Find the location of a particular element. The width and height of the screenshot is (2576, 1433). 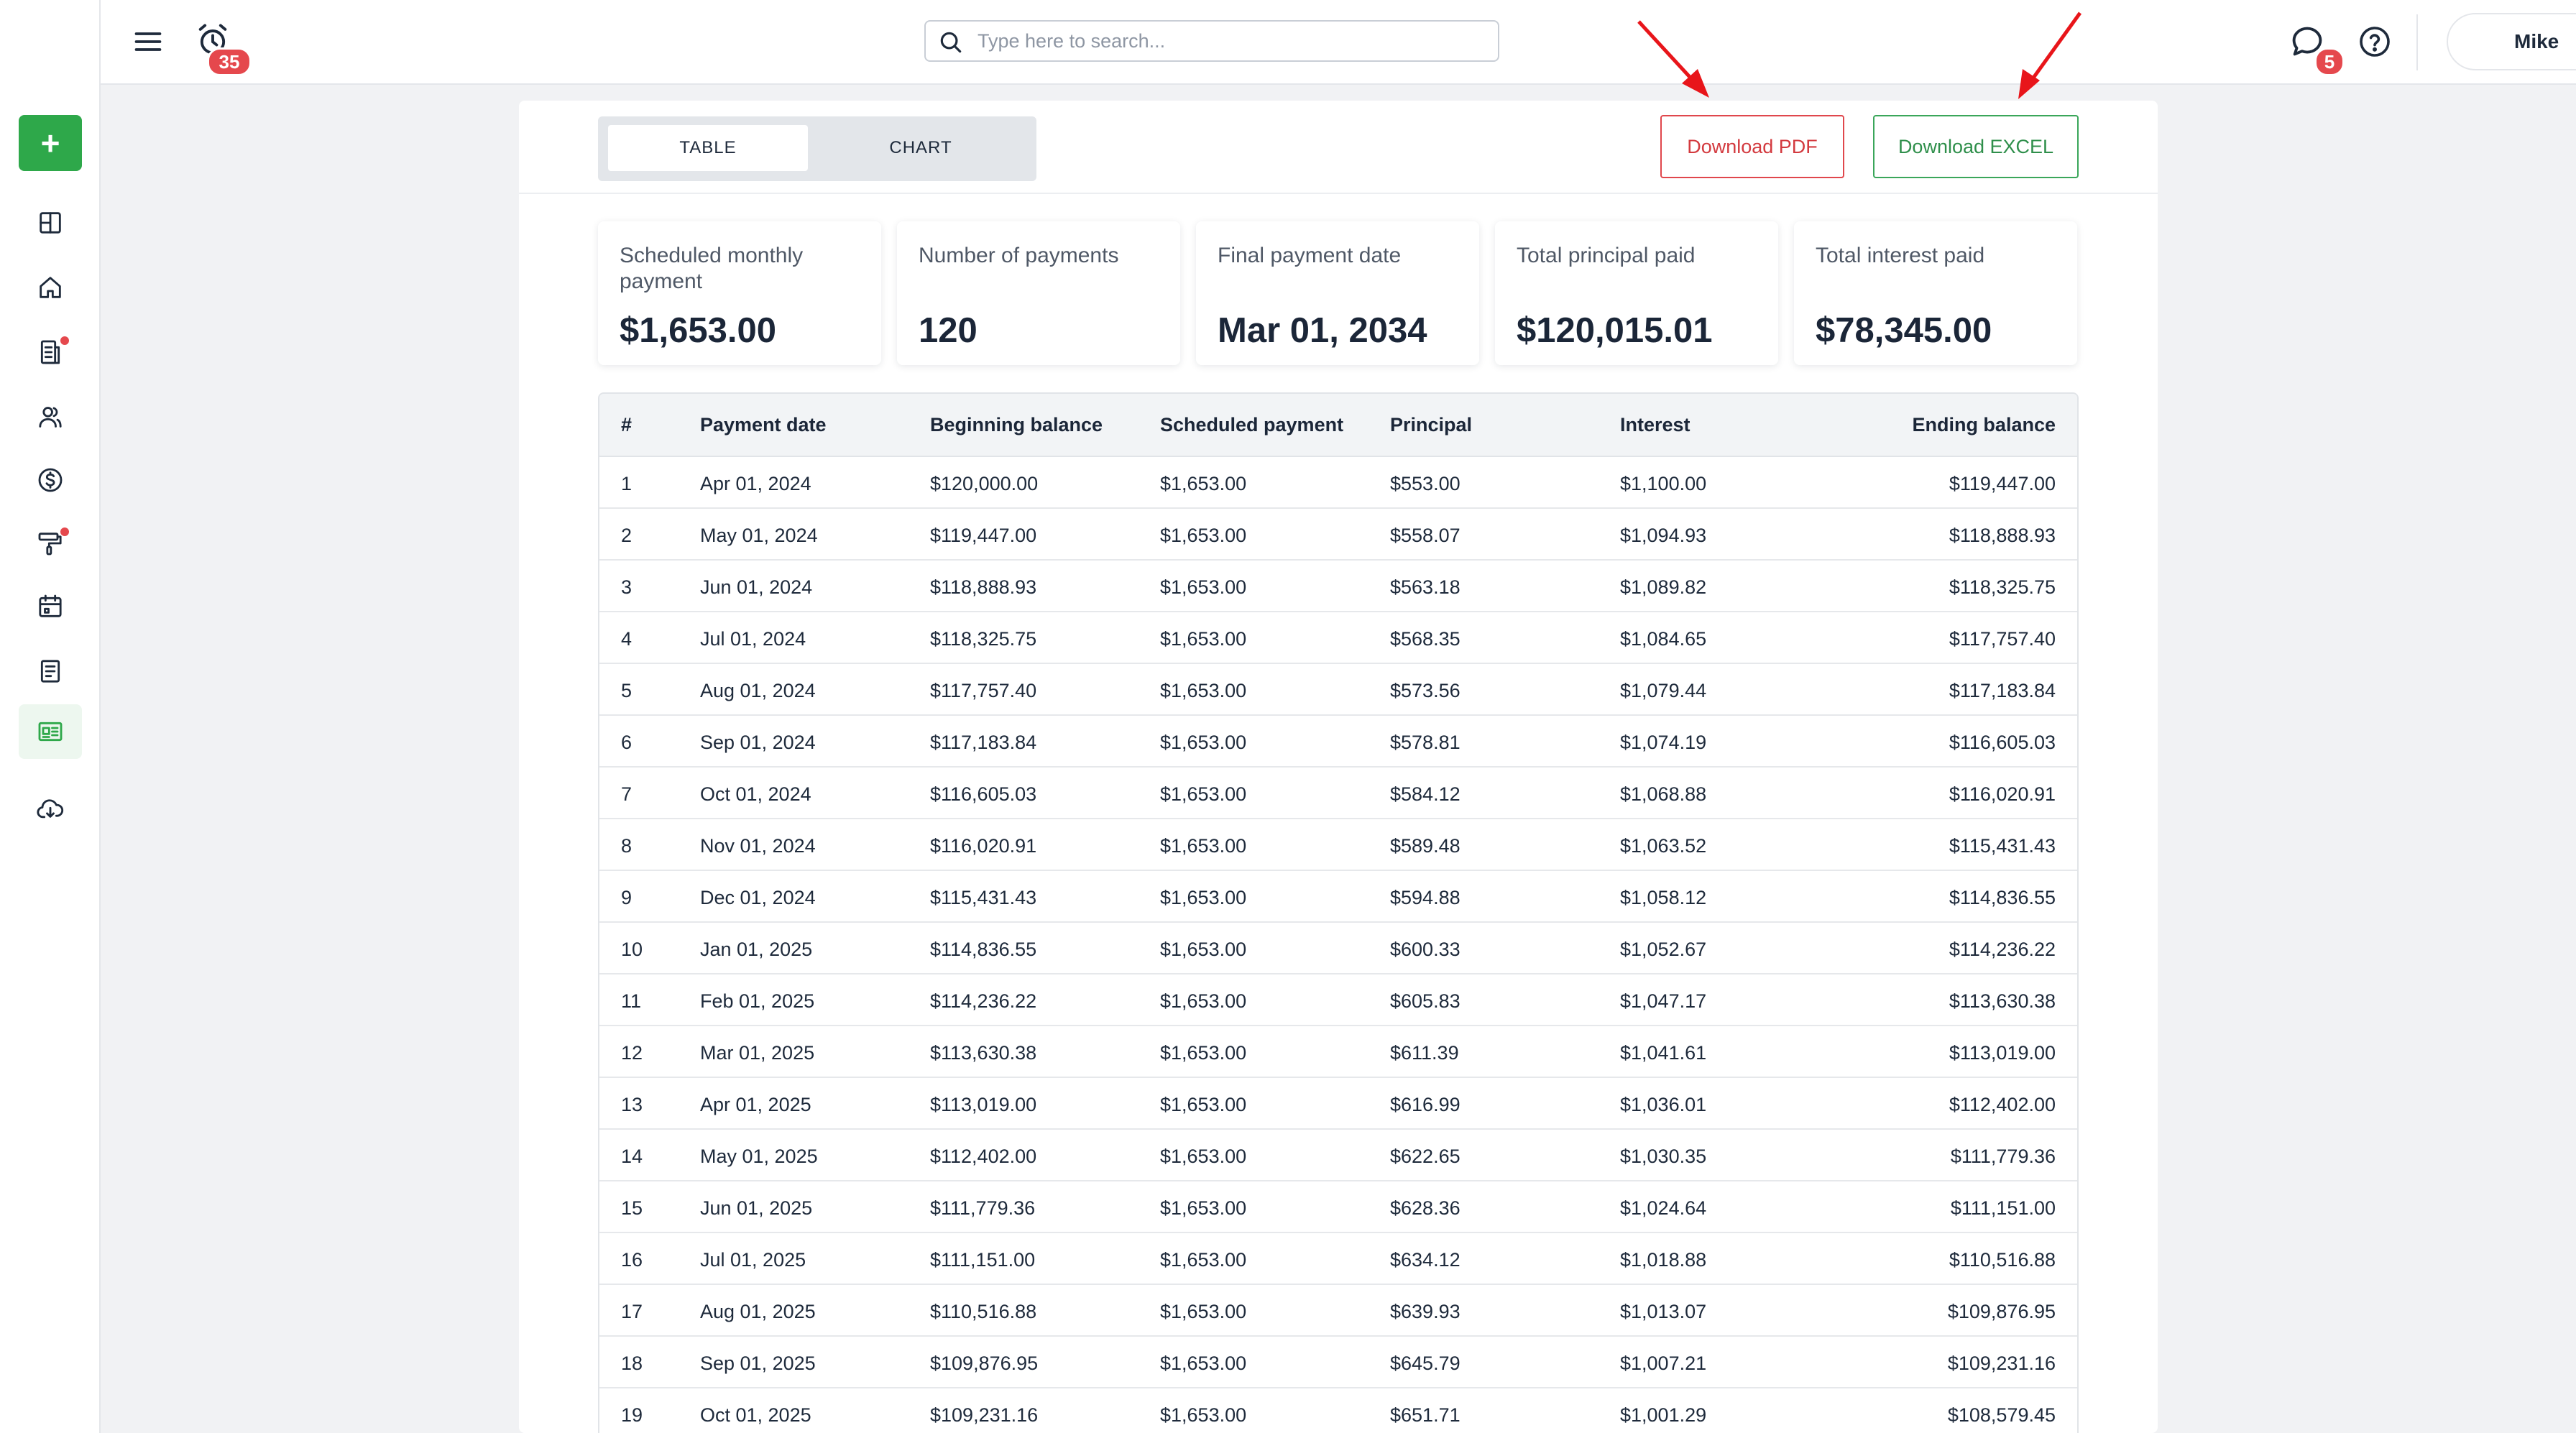

tab-table: TABLE is located at coordinates (708, 148).